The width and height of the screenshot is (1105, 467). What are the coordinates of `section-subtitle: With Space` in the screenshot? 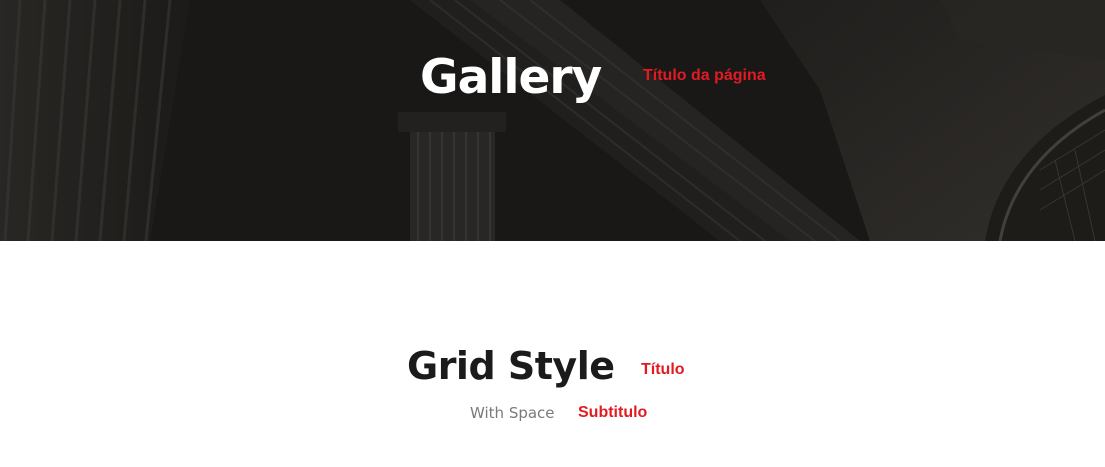 It's located at (512, 413).